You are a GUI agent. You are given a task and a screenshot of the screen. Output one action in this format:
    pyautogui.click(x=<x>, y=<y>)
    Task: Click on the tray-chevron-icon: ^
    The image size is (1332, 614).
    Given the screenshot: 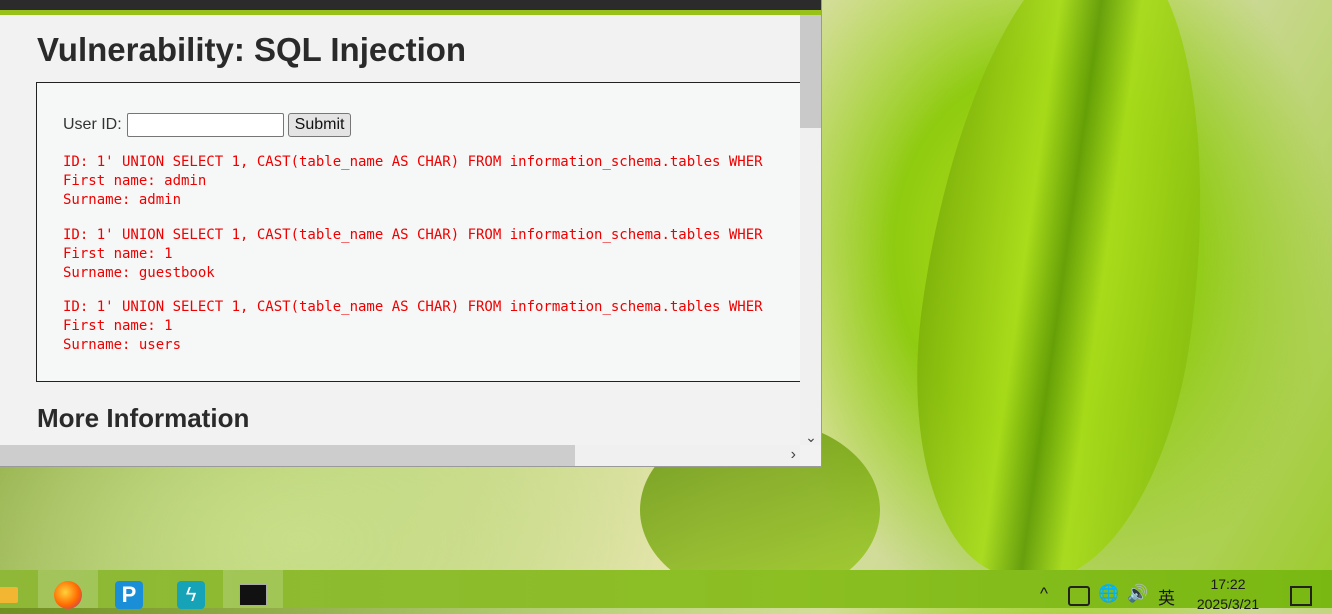 What is the action you would take?
    pyautogui.click(x=1044, y=594)
    